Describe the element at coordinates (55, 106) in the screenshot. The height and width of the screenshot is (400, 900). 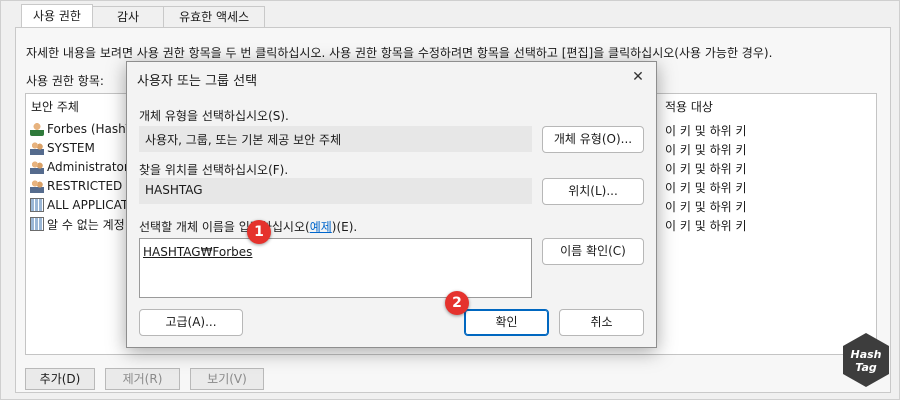
I see `column-header-principal: 보안 주체` at that location.